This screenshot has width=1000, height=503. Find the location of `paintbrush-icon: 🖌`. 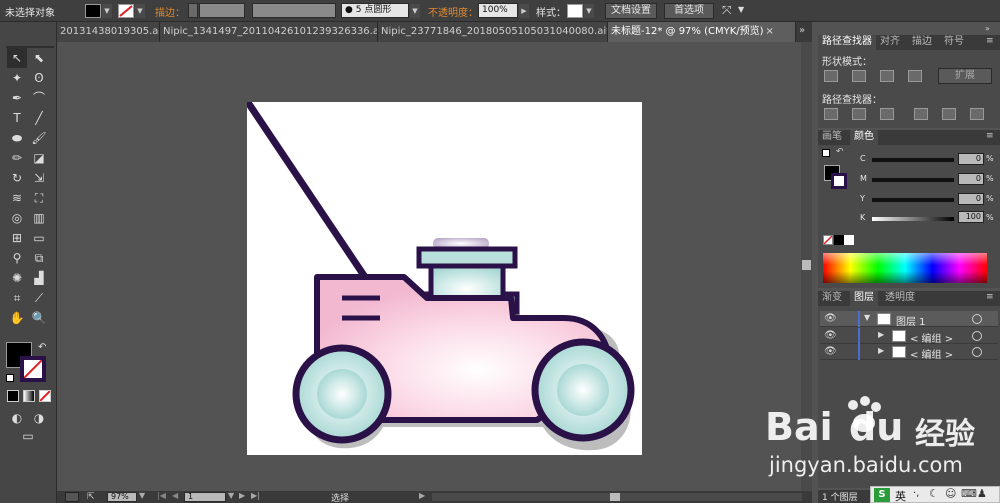

paintbrush-icon: 🖌 is located at coordinates (39, 138).